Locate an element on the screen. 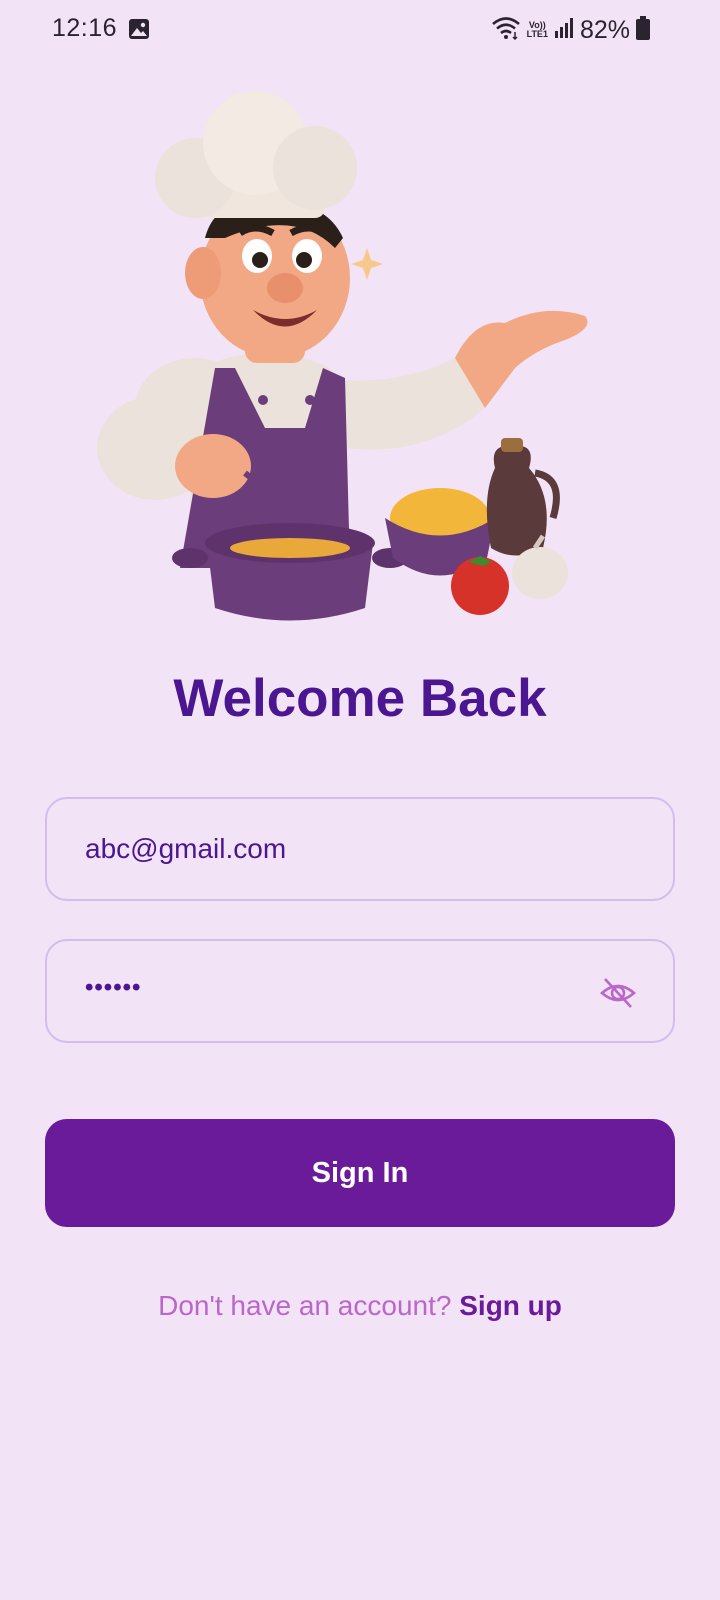 The image size is (720, 1600). eye-off-icon is located at coordinates (618, 993).